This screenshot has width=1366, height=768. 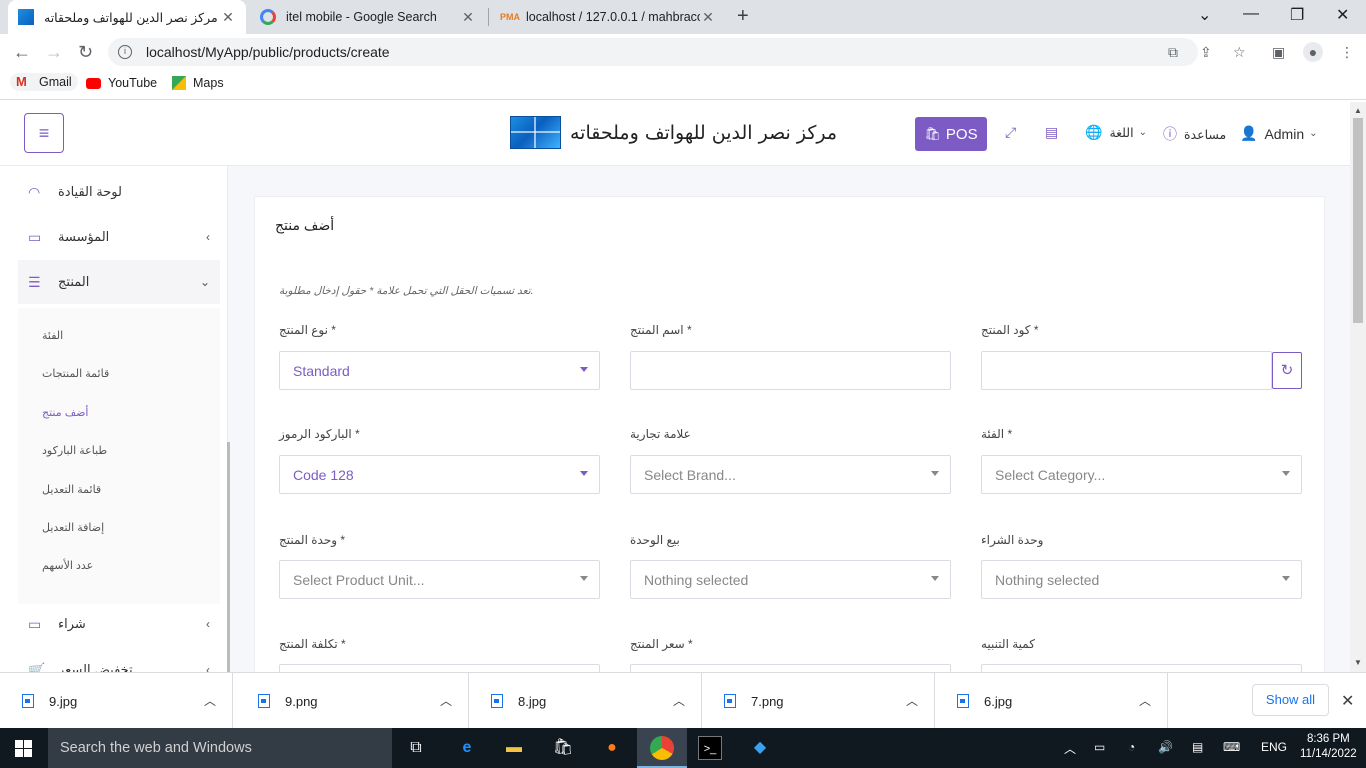 What do you see at coordinates (85, 52) in the screenshot?
I see `reload-icon: ↻` at bounding box center [85, 52].